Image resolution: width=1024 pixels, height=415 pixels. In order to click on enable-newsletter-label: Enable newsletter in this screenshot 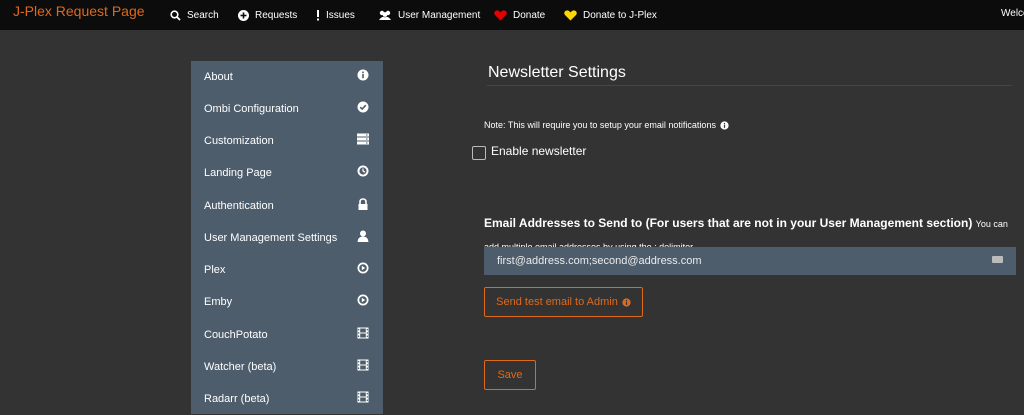, I will do `click(538, 151)`.